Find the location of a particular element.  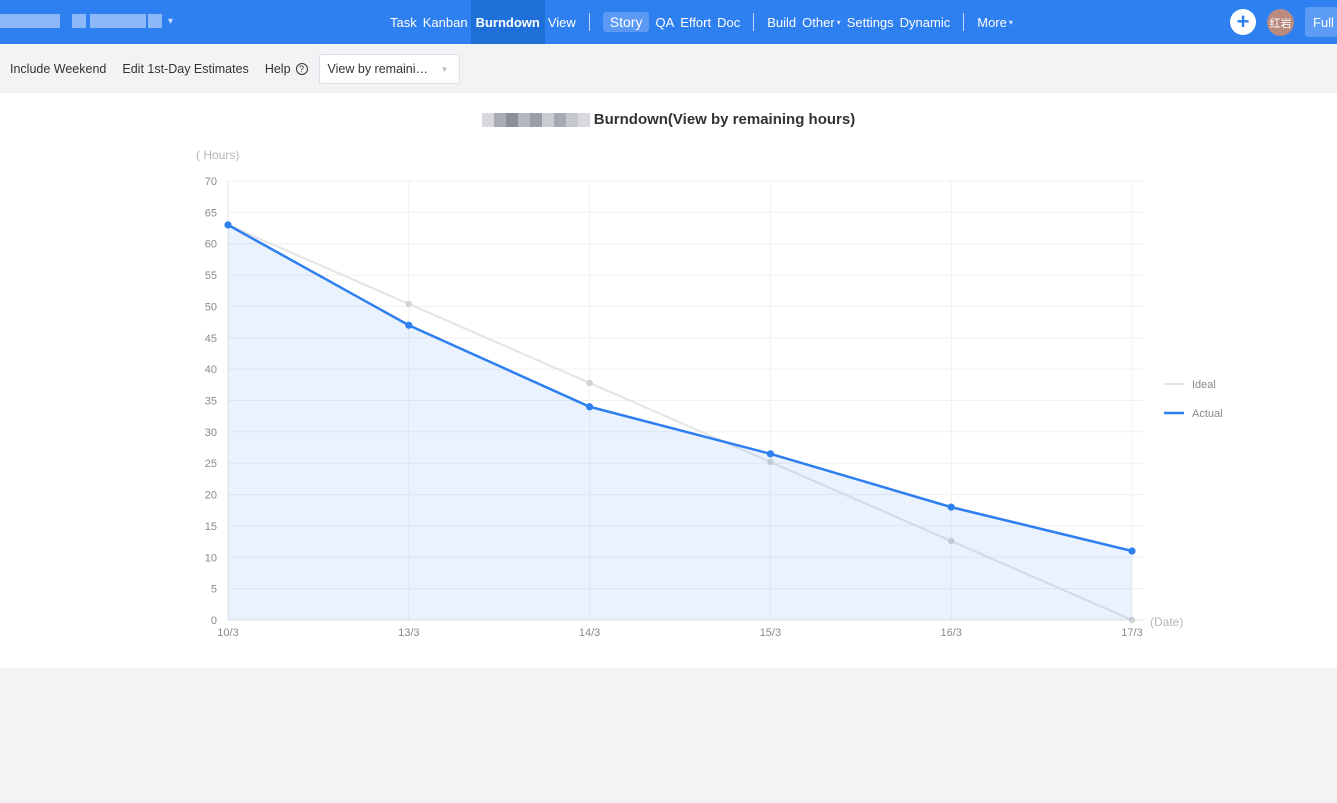

nav-item-label: Build is located at coordinates (782, 22).